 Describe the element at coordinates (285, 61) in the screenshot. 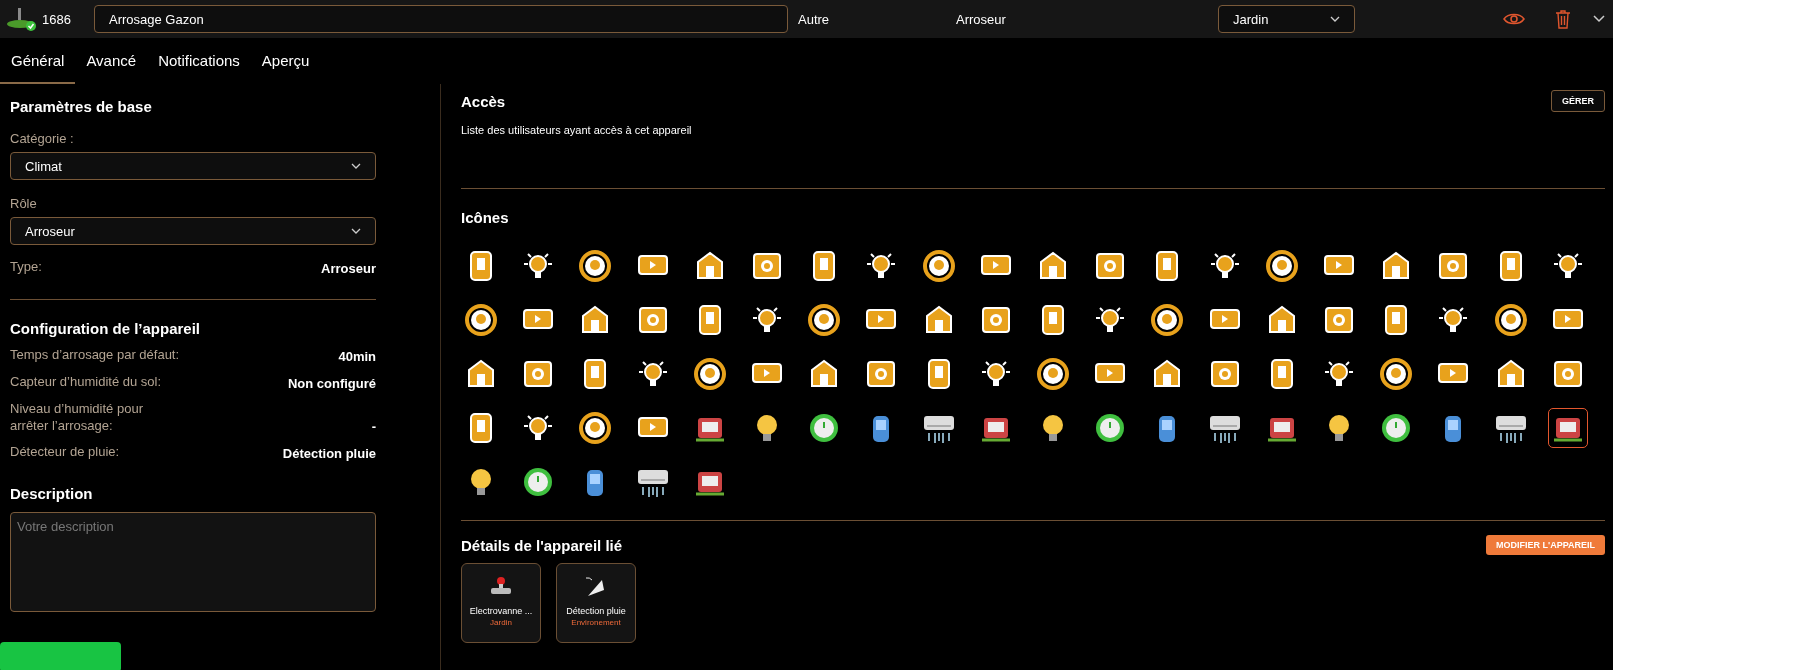

I see `tab: Aperçu` at that location.